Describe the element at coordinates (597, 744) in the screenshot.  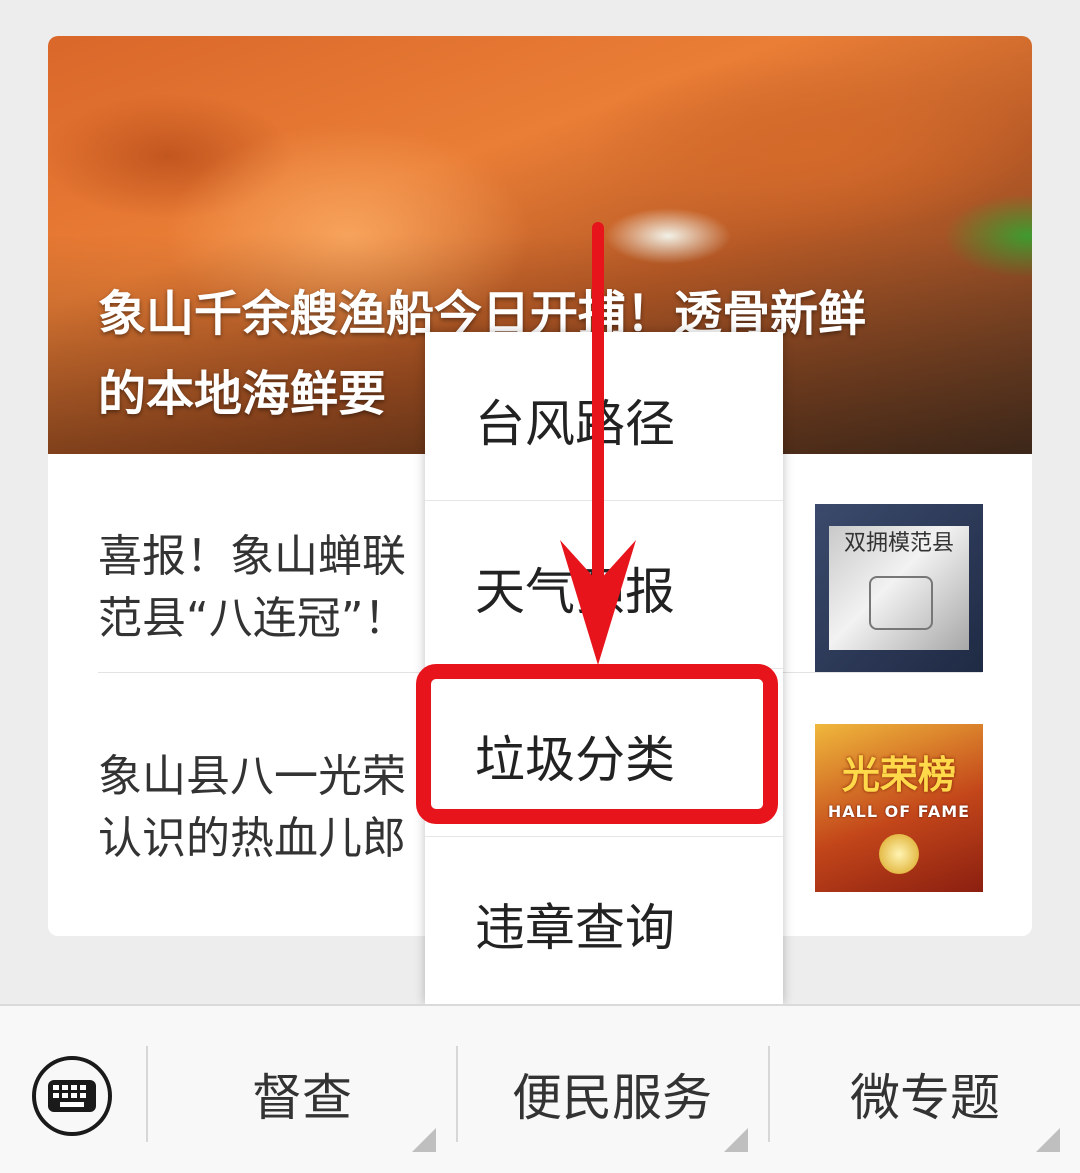
I see `highlight-box` at that location.